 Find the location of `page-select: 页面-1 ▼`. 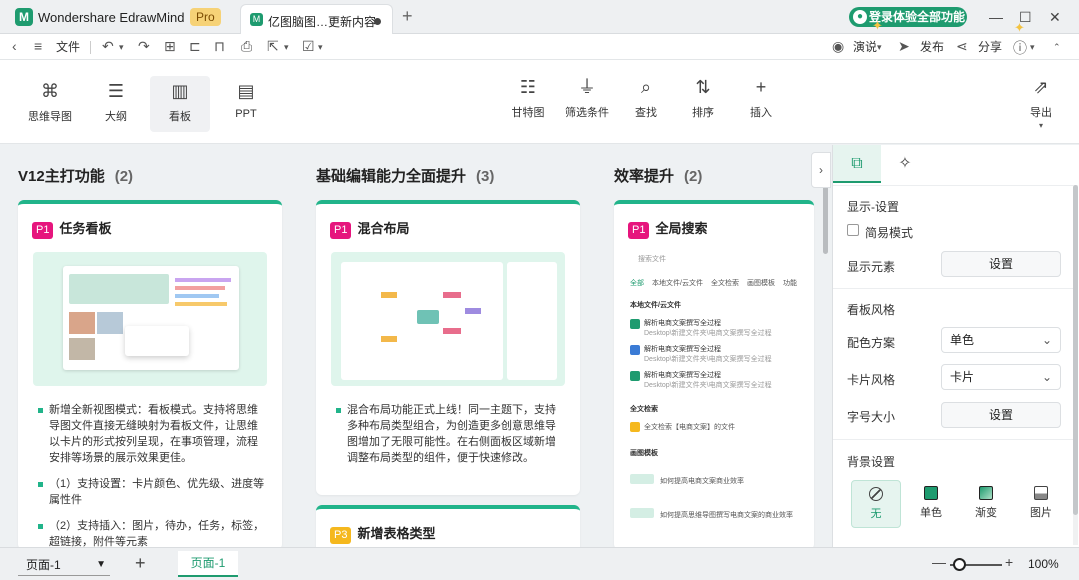

page-select: 页面-1 ▼ is located at coordinates (64, 565).